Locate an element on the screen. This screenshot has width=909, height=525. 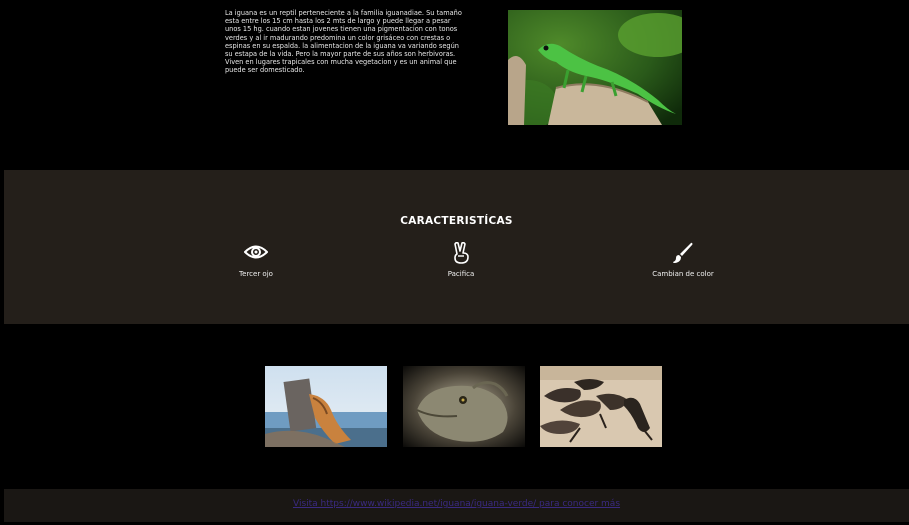
peace-hand-icon is located at coordinates (461, 254).